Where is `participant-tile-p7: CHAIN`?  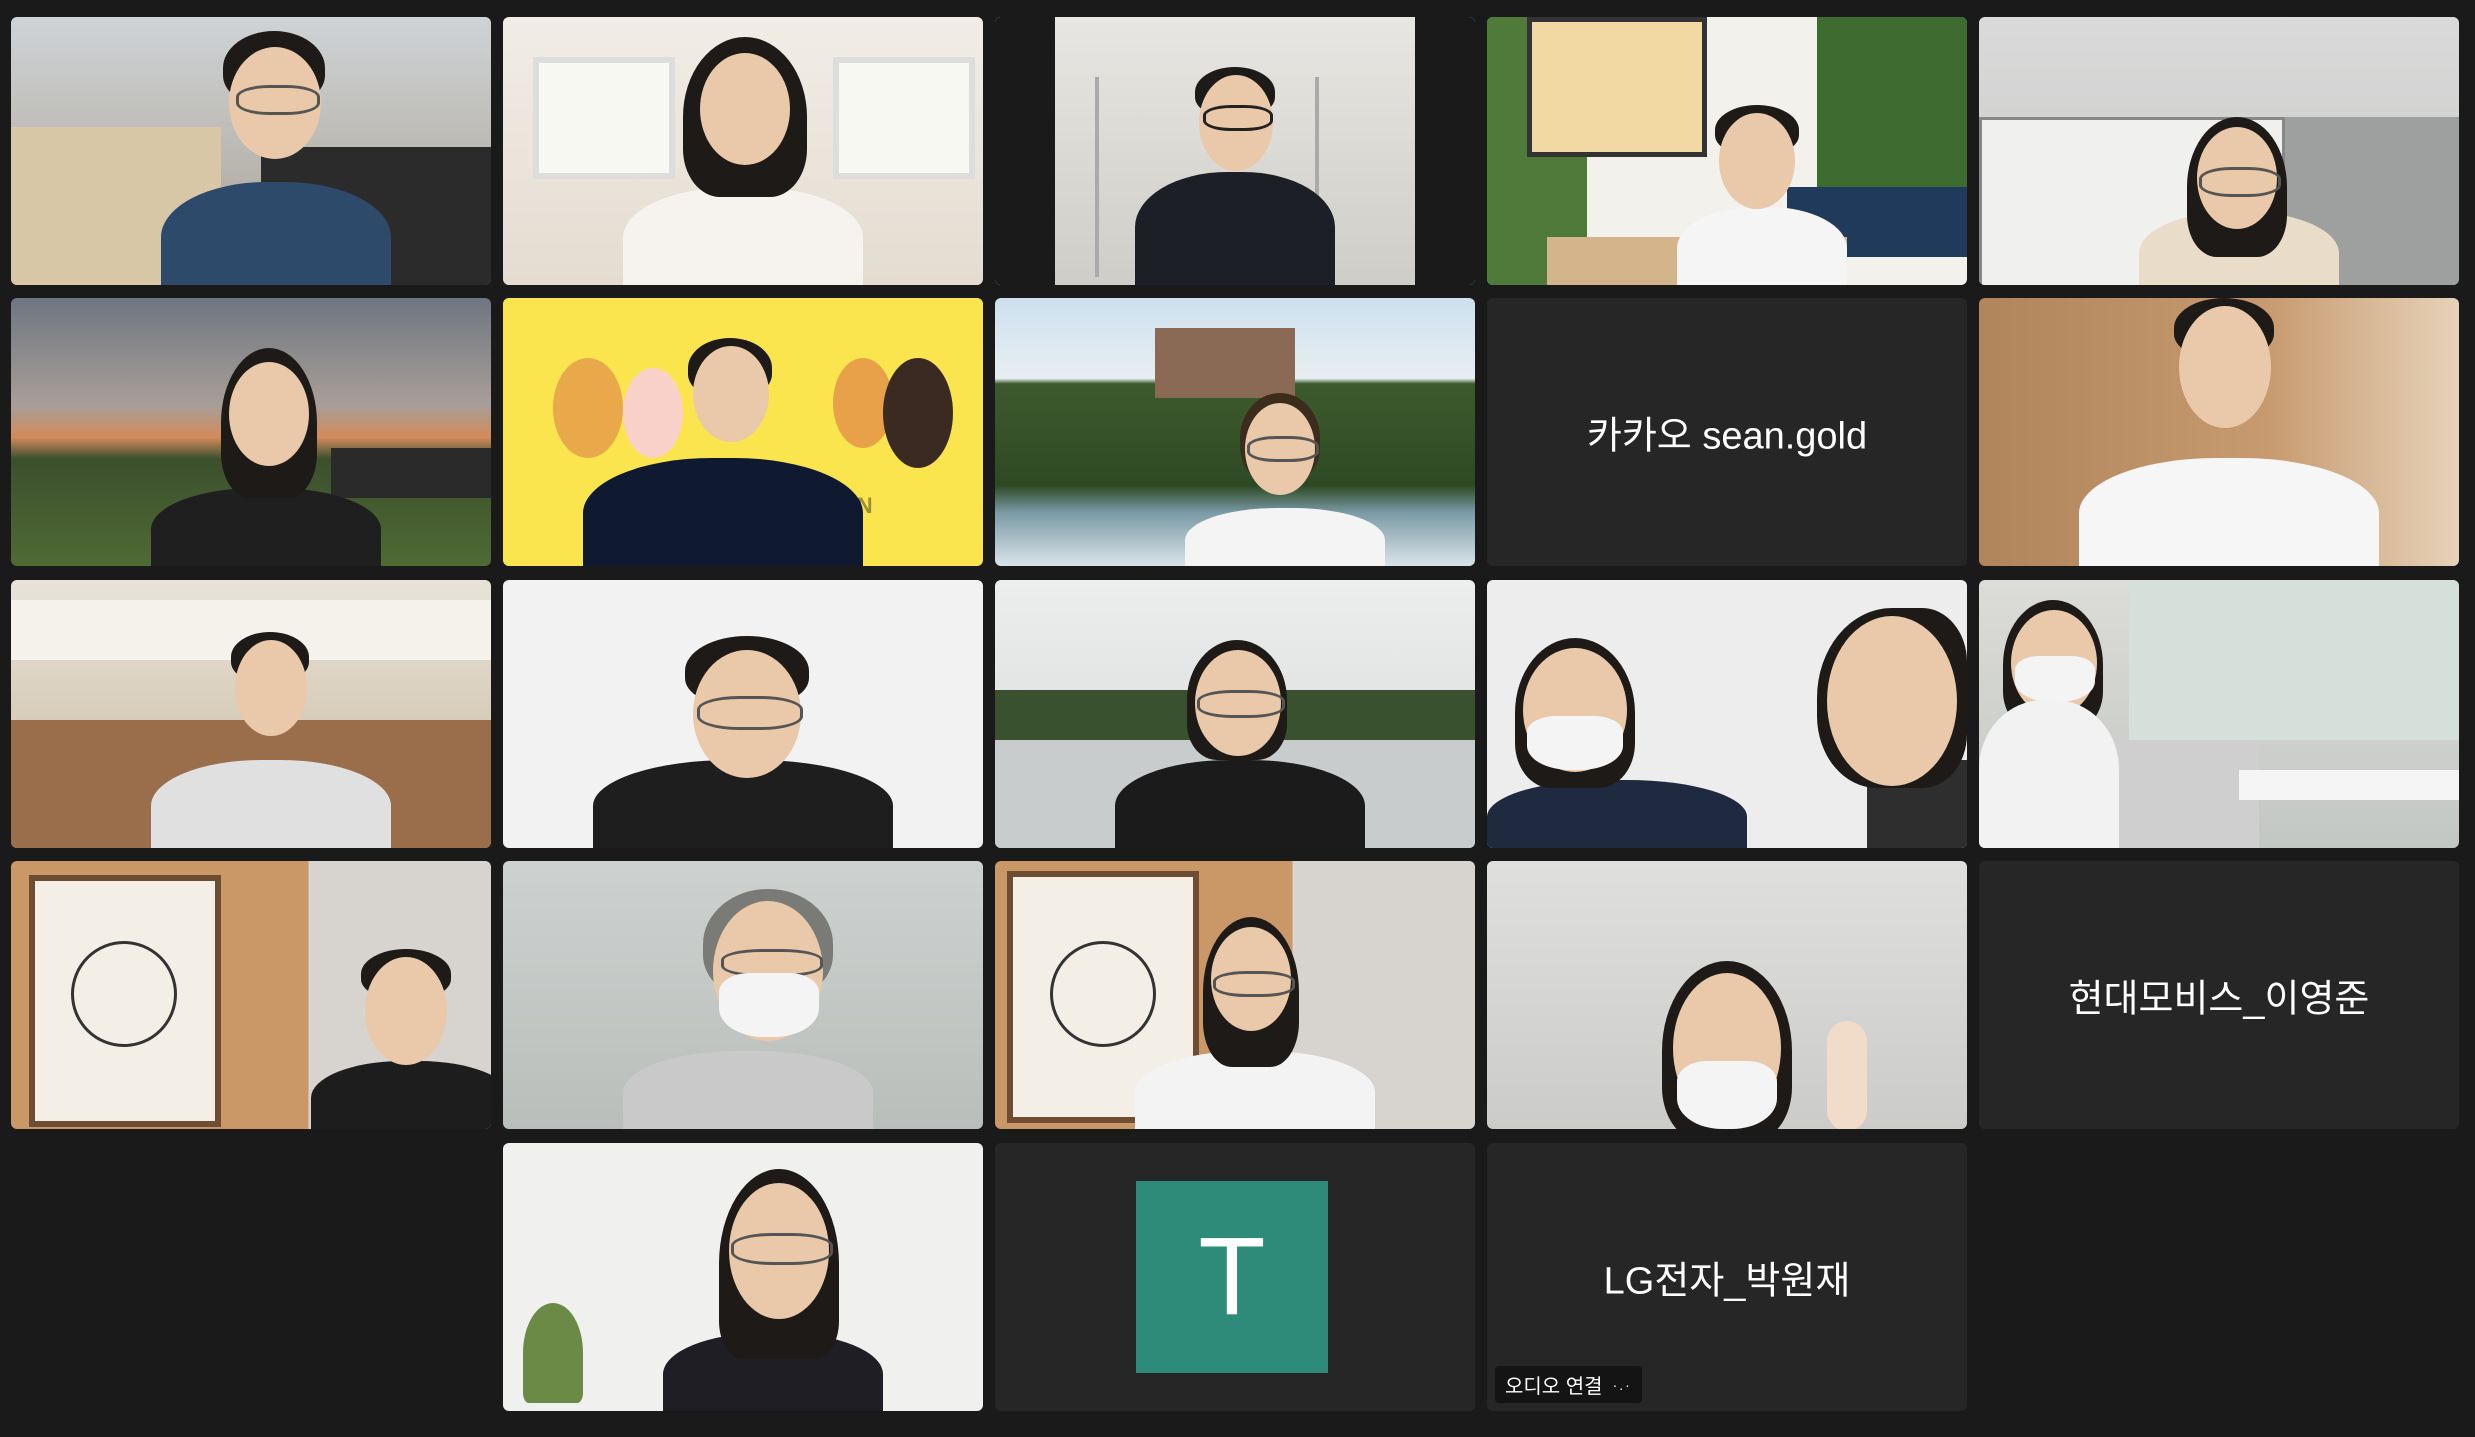 participant-tile-p7: CHAIN is located at coordinates (743, 432).